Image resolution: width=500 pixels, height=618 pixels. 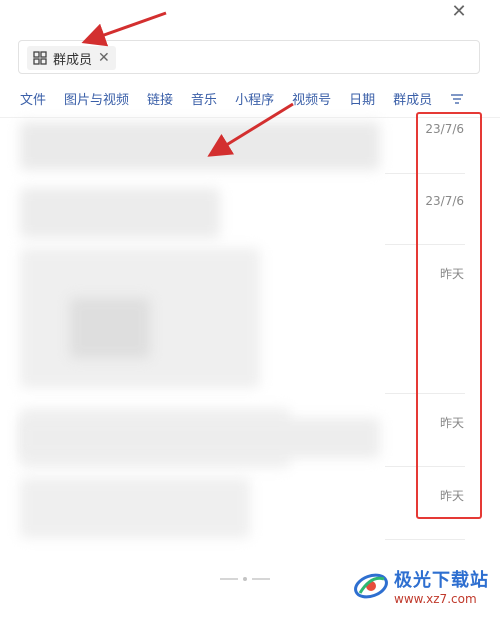 I want to click on tab-files: 文件, so click(x=33, y=98).